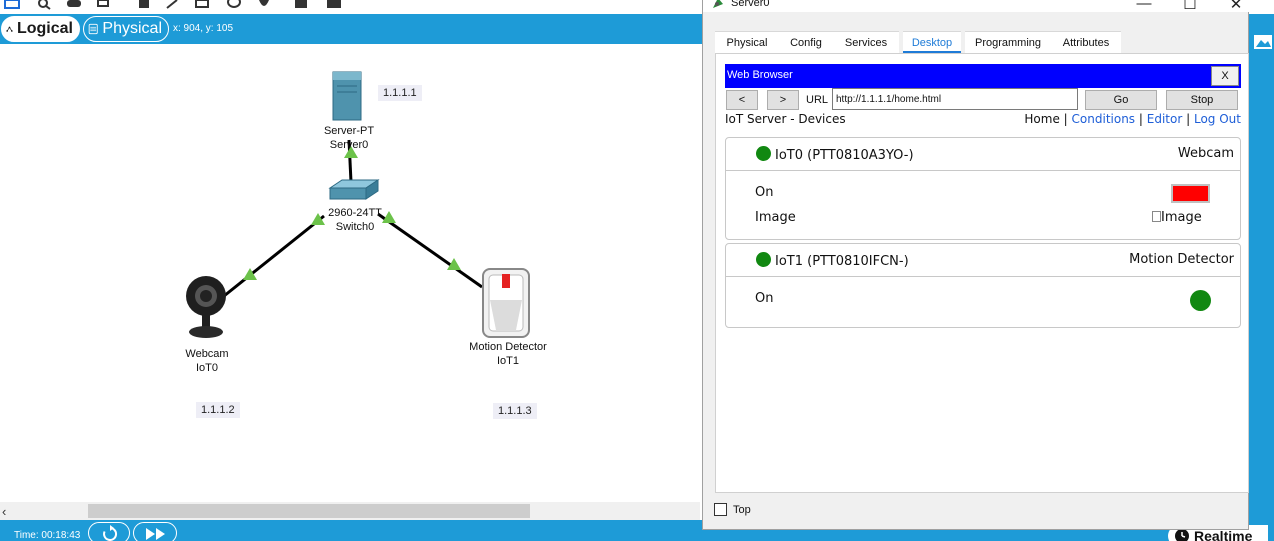 Image resolution: width=1274 pixels, height=541 pixels. I want to click on server-name: Server0, so click(349, 145).